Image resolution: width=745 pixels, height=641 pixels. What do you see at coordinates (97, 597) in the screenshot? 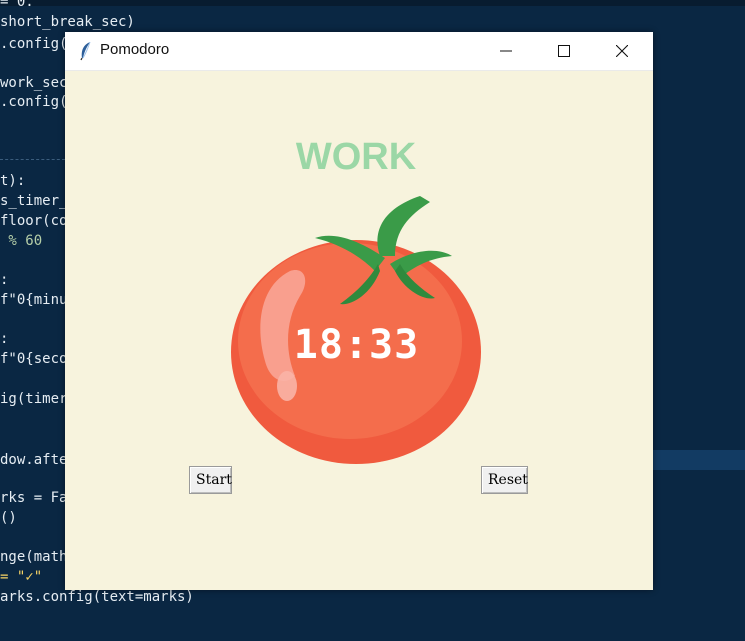
I see `code-line: arks.config(text=marks)` at bounding box center [97, 597].